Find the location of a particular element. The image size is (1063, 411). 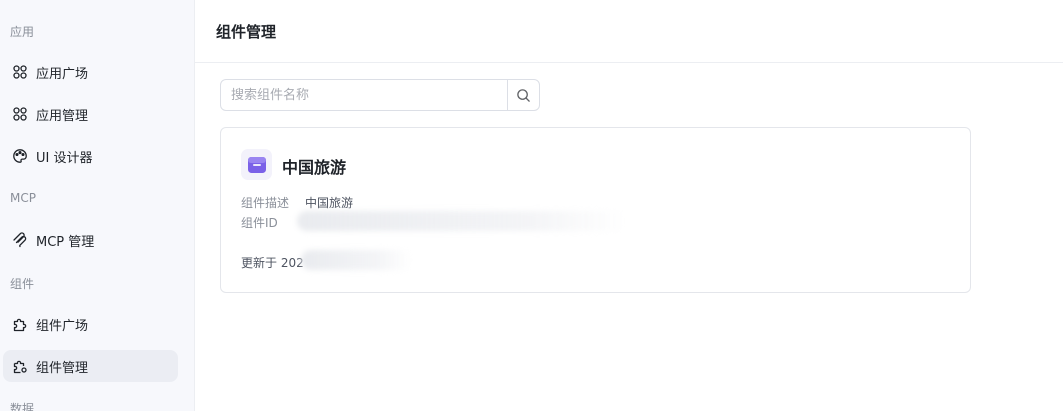

sidebar-item-app-manage: 应用管理 is located at coordinates (90, 114).